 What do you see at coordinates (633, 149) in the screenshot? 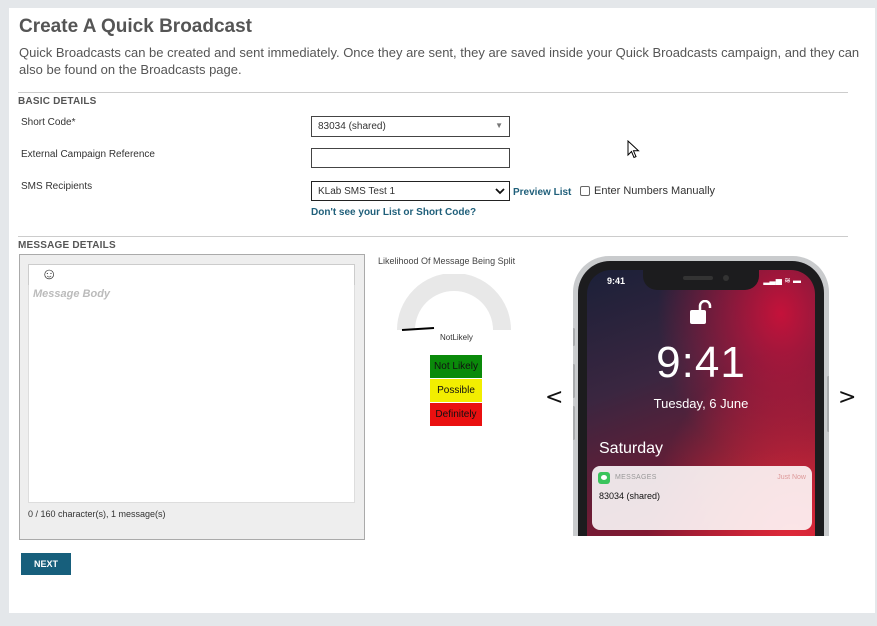
I see `mouse-cursor-icon` at bounding box center [633, 149].